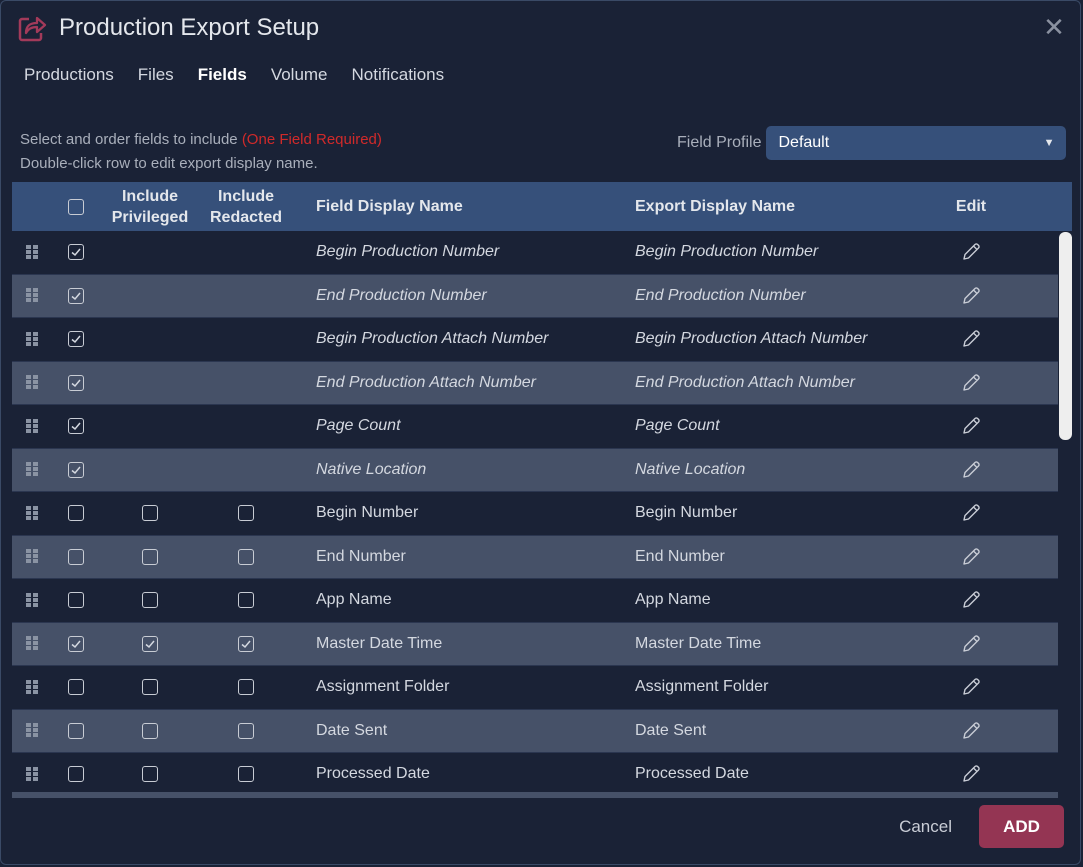 This screenshot has height=867, width=1083. What do you see at coordinates (673, 600) in the screenshot?
I see `export-display-name: App Name` at bounding box center [673, 600].